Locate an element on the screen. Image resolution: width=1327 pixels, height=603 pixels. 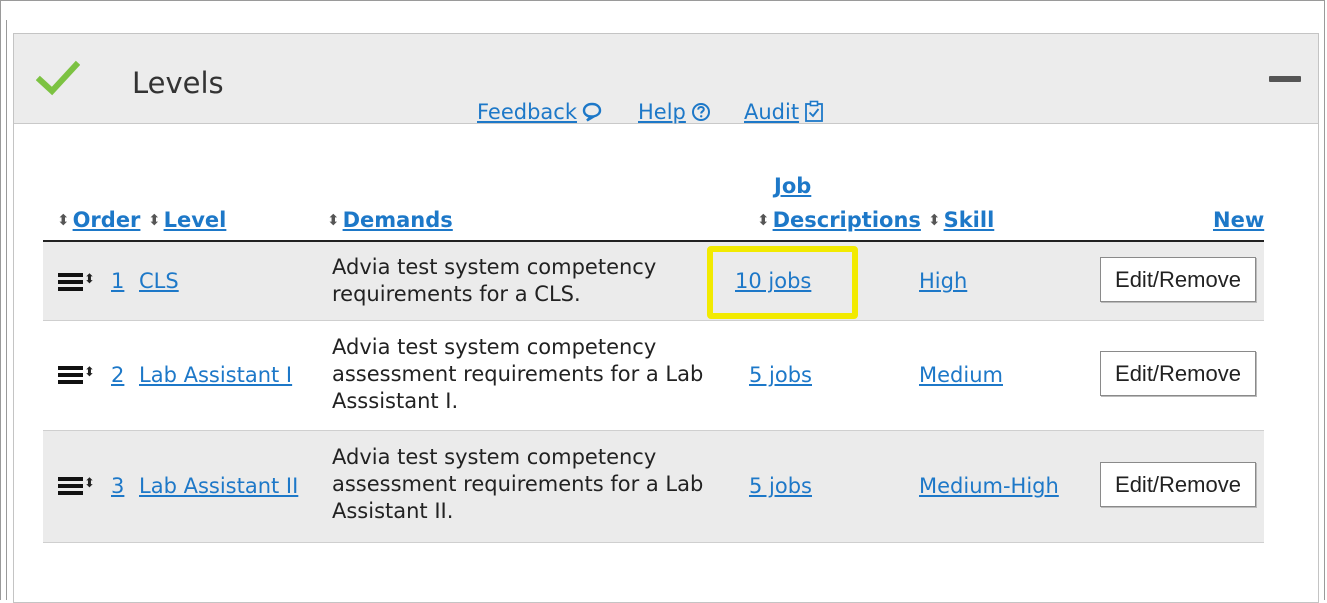
job-descriptions-header-line1: Job is located at coordinates (792, 186).